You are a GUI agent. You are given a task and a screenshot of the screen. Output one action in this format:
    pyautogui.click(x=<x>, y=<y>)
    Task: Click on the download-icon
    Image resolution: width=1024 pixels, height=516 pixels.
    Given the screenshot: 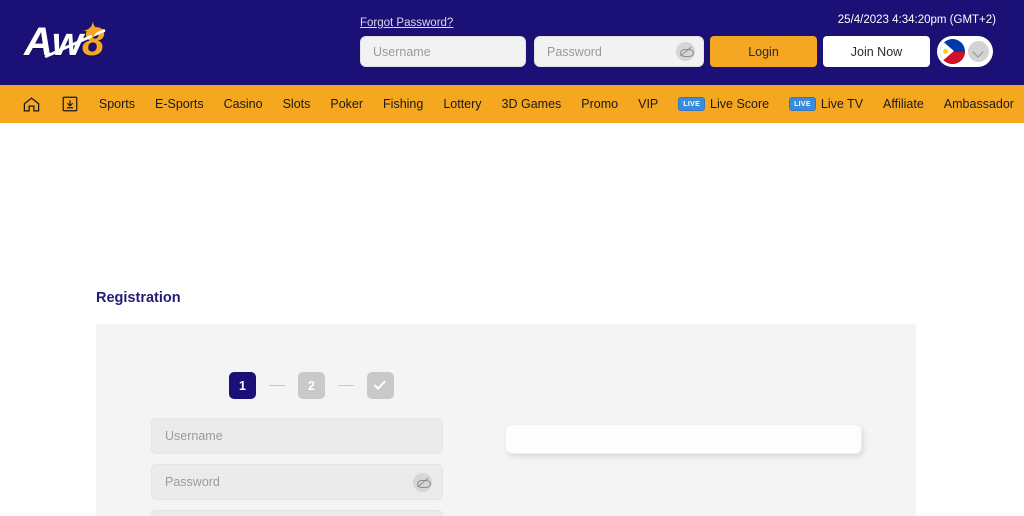 What is the action you would take?
    pyautogui.click(x=70, y=104)
    